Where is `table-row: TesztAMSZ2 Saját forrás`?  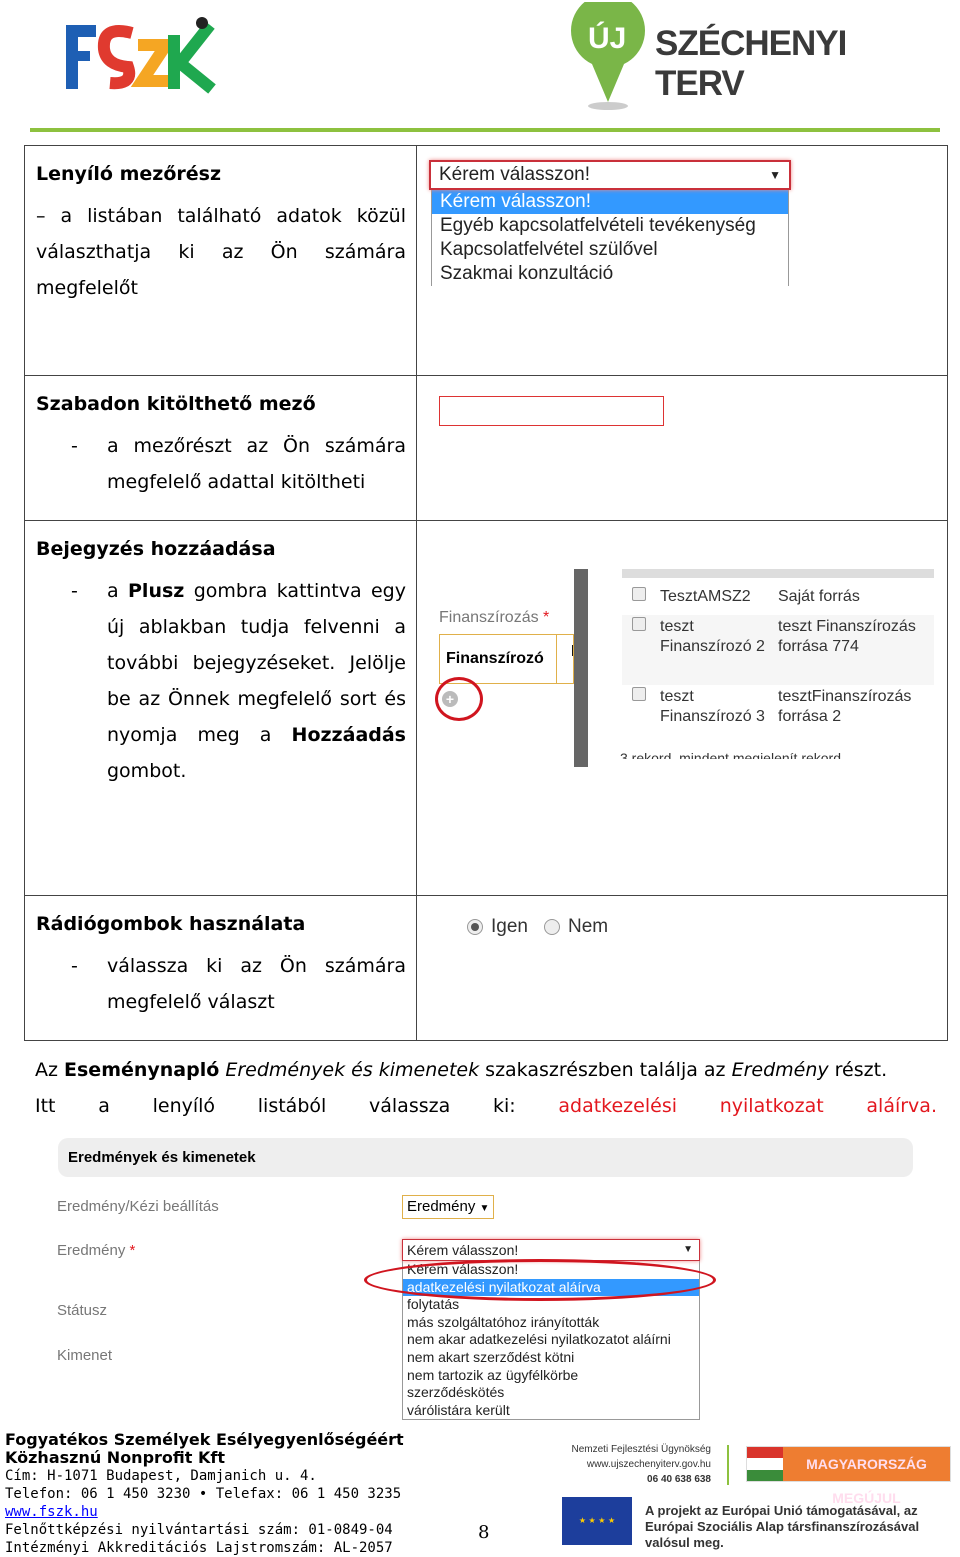
table-row: TesztAMSZ2 Saját forrás is located at coordinates (778, 598).